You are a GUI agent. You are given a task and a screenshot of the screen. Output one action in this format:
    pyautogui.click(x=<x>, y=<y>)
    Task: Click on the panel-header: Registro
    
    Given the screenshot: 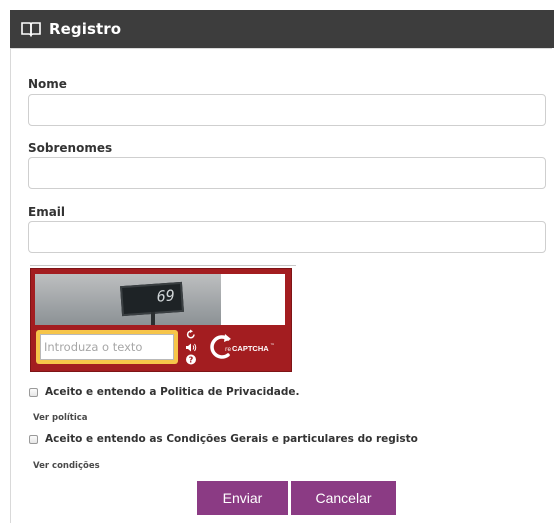 What is the action you would take?
    pyautogui.click(x=282, y=29)
    